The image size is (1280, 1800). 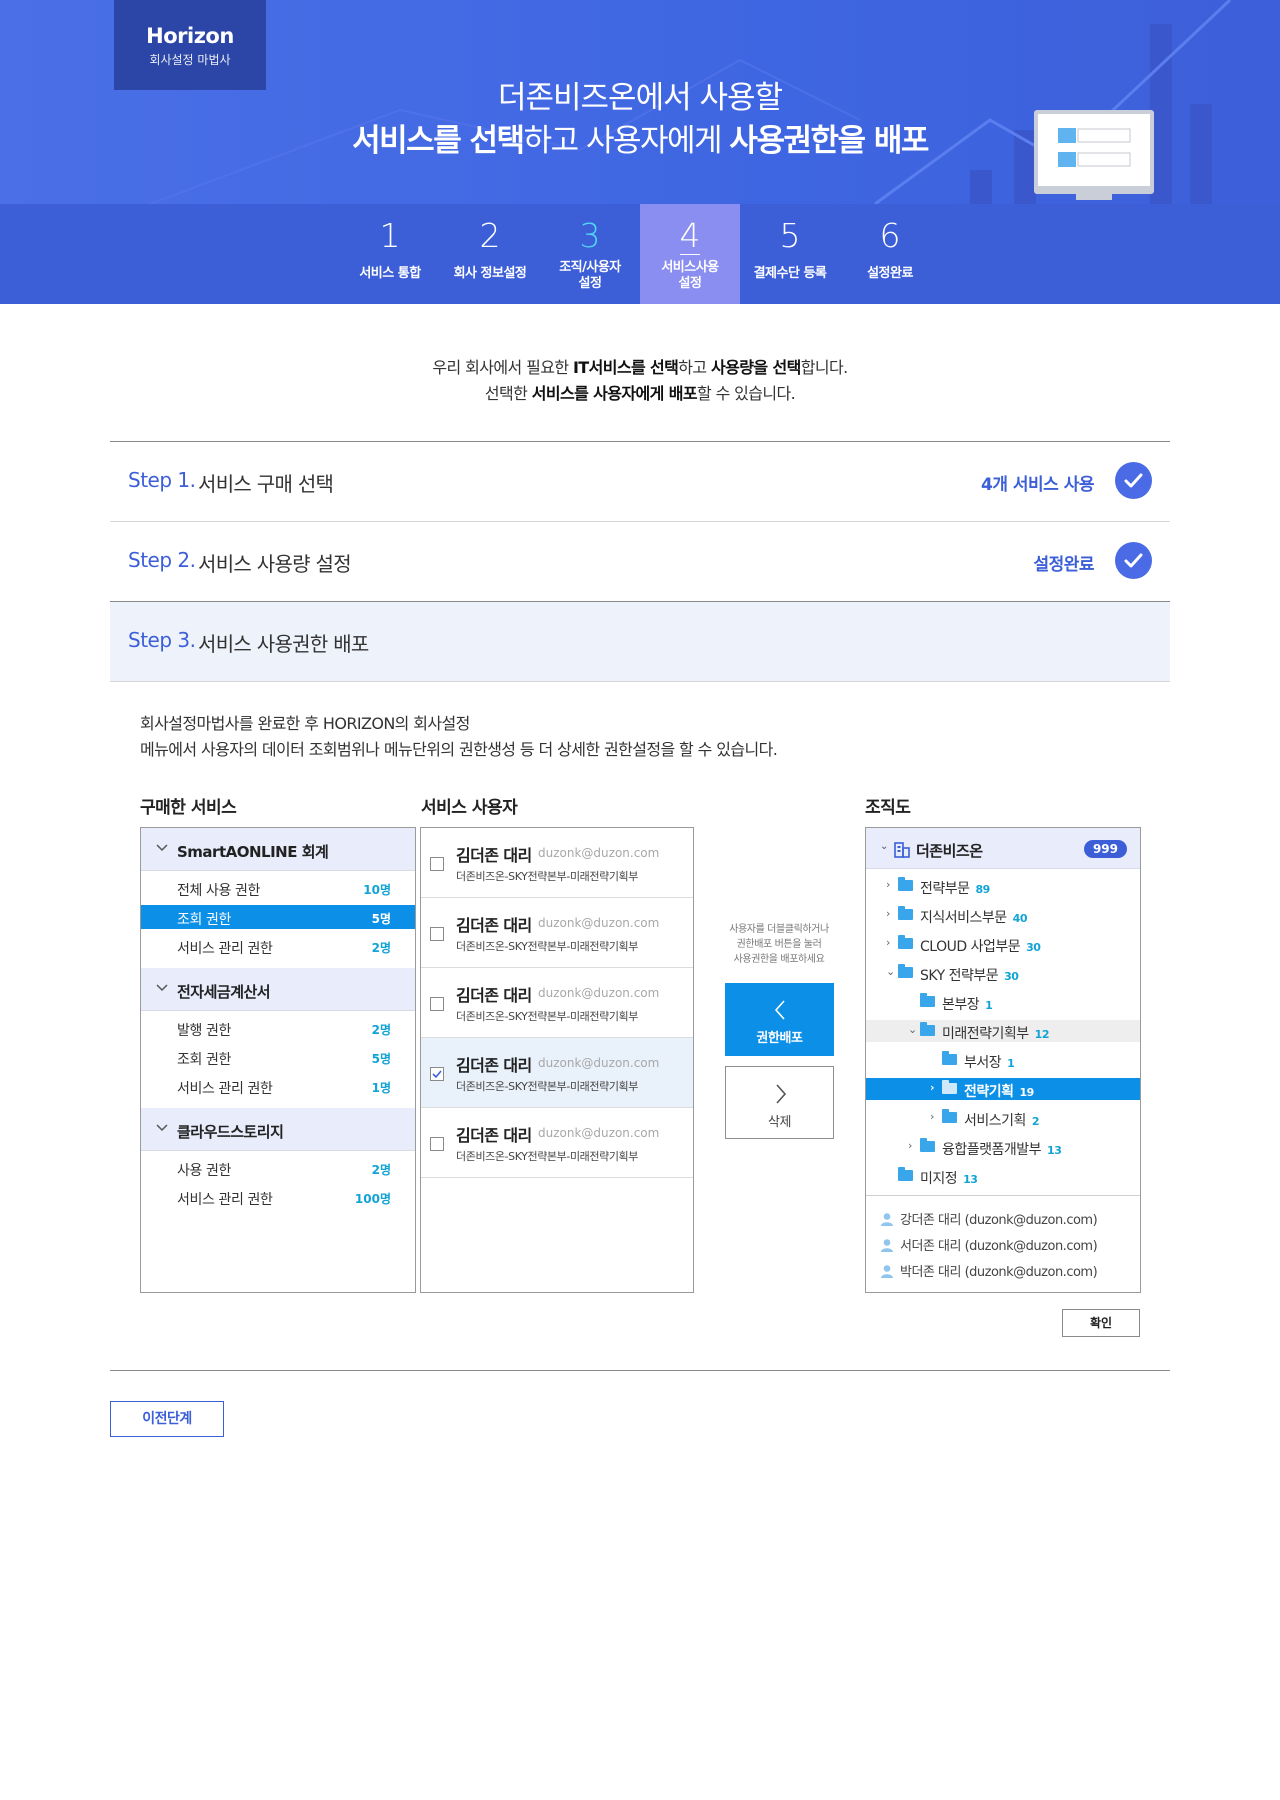 I want to click on step-3: 3 조직/사용자 설정, so click(x=590, y=254).